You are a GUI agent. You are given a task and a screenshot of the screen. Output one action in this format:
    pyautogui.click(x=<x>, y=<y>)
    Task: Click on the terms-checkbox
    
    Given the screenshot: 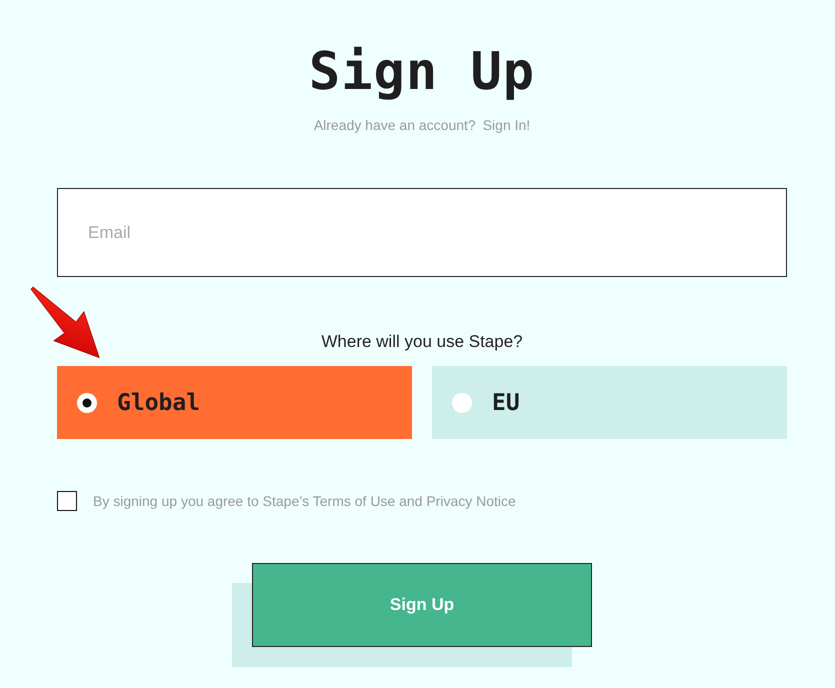 What is the action you would take?
    pyautogui.click(x=67, y=501)
    